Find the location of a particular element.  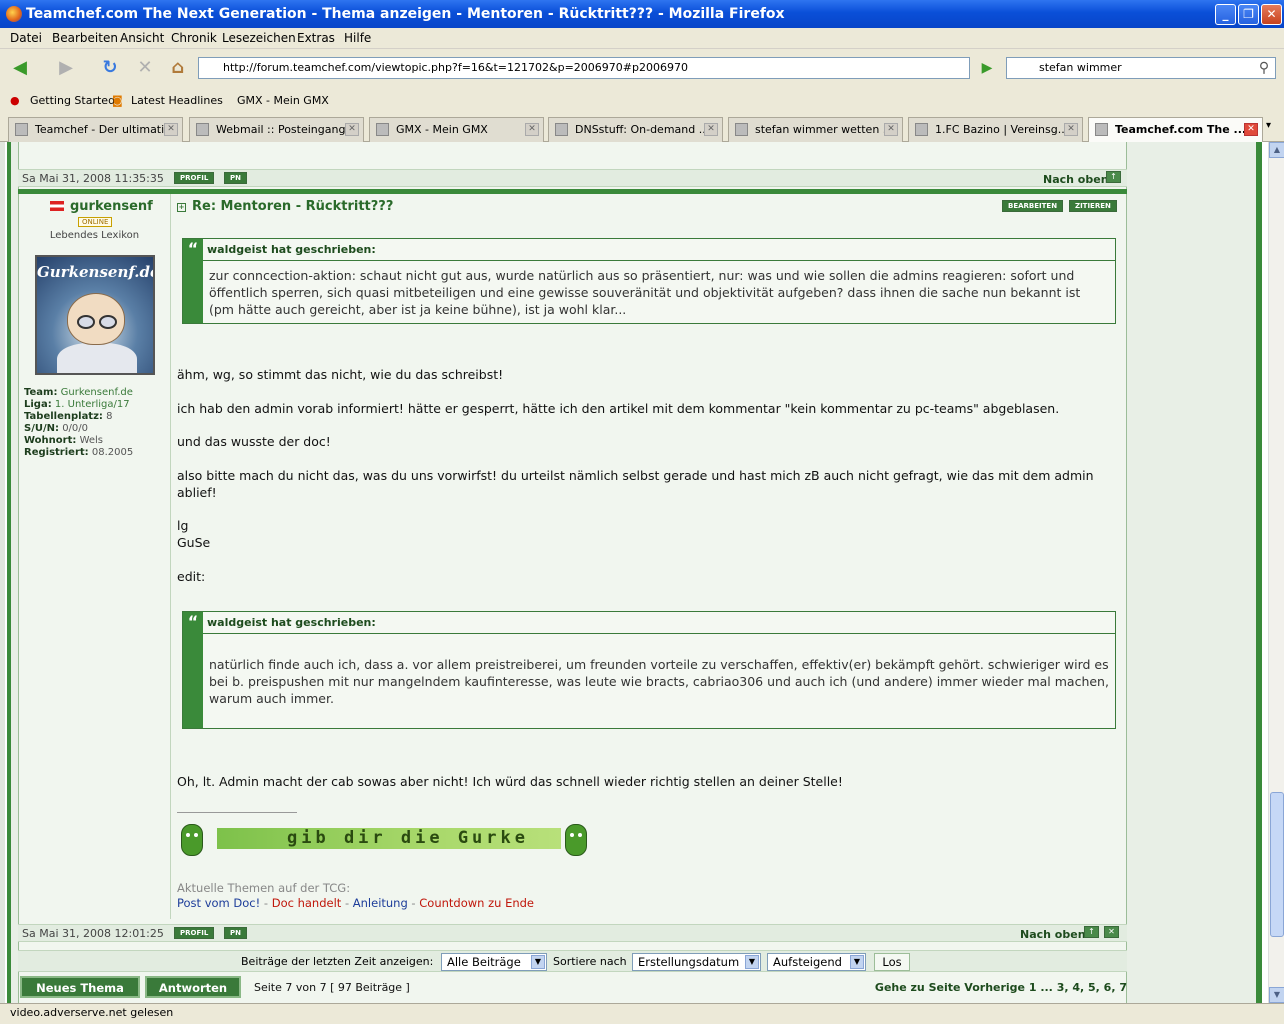

sort-dir-select: Aufsteigend ▼ is located at coordinates (816, 962).